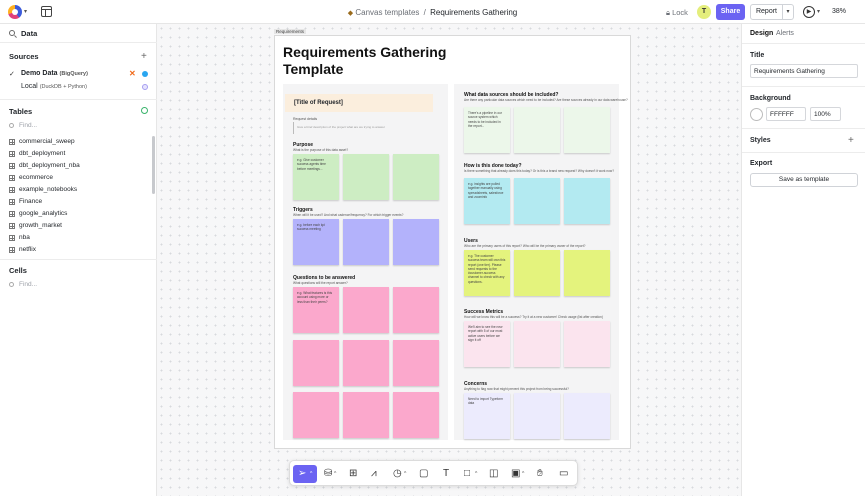 This screenshot has height=496, width=865. I want to click on comment-tool-button: ▭, so click(564, 474).